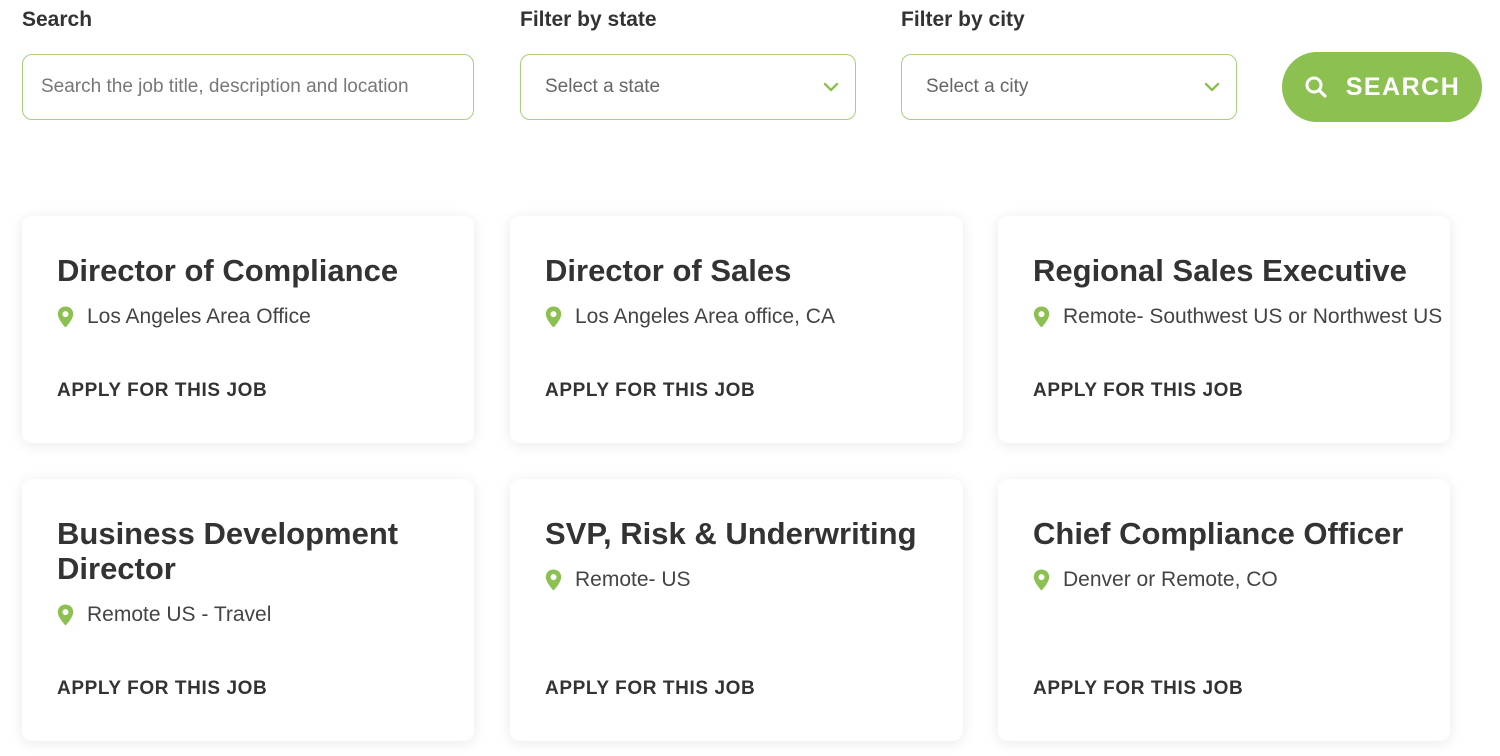 The height and width of the screenshot is (756, 1500). I want to click on job-location: Remote US - Travel, so click(164, 615).